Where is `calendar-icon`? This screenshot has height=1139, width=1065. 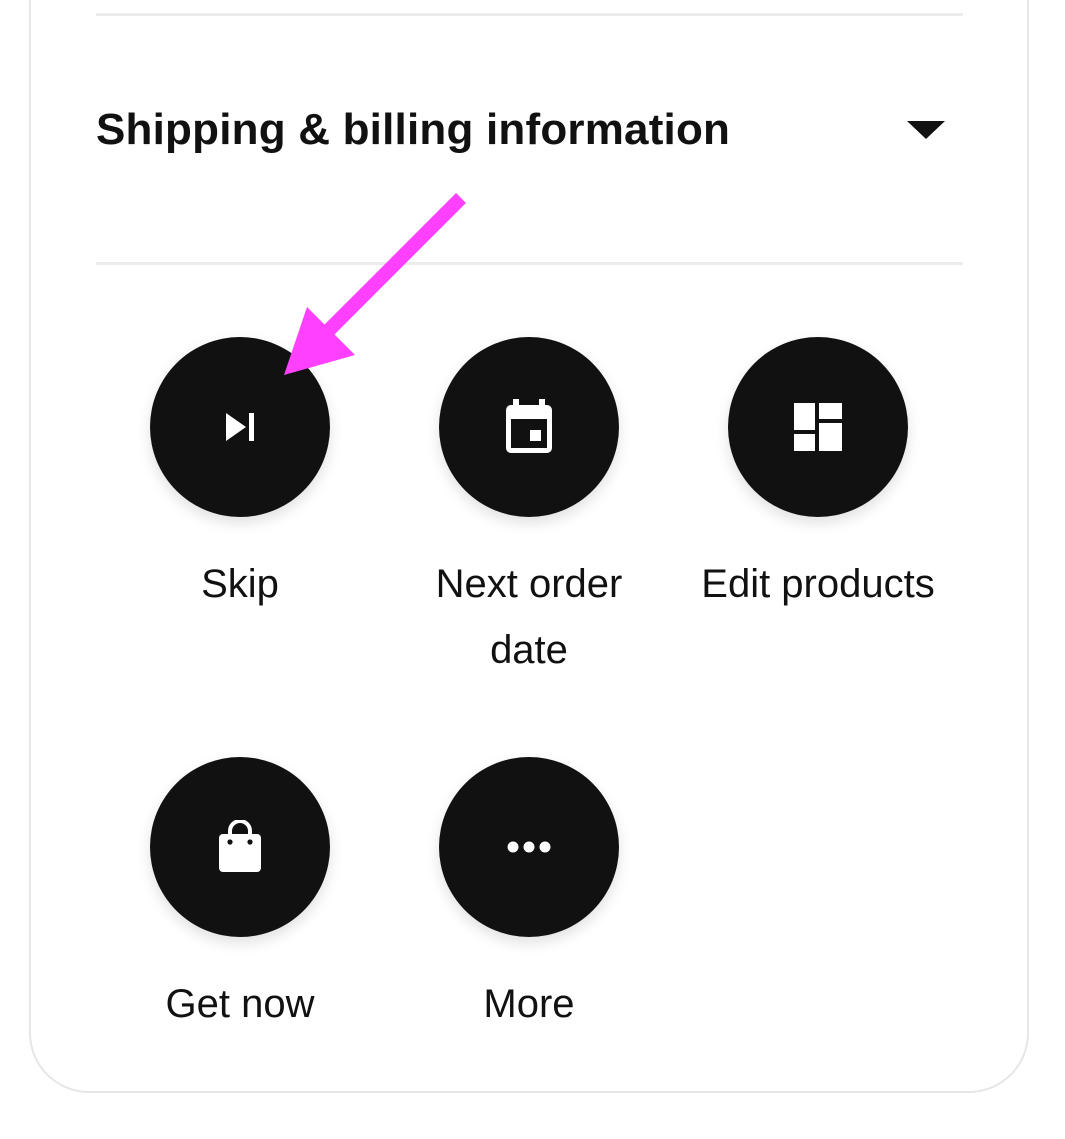
calendar-icon is located at coordinates (529, 426).